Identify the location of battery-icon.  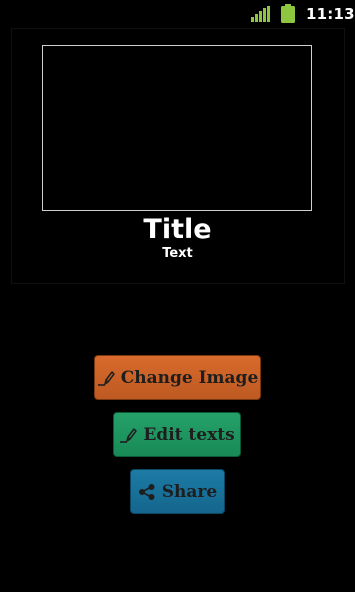
(288, 13).